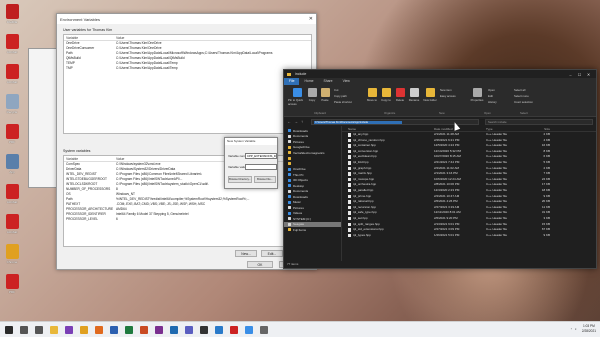 Image resolution: width=600 pixels, height=337 pixels. I want to click on tab-view: View, so click(346, 81).